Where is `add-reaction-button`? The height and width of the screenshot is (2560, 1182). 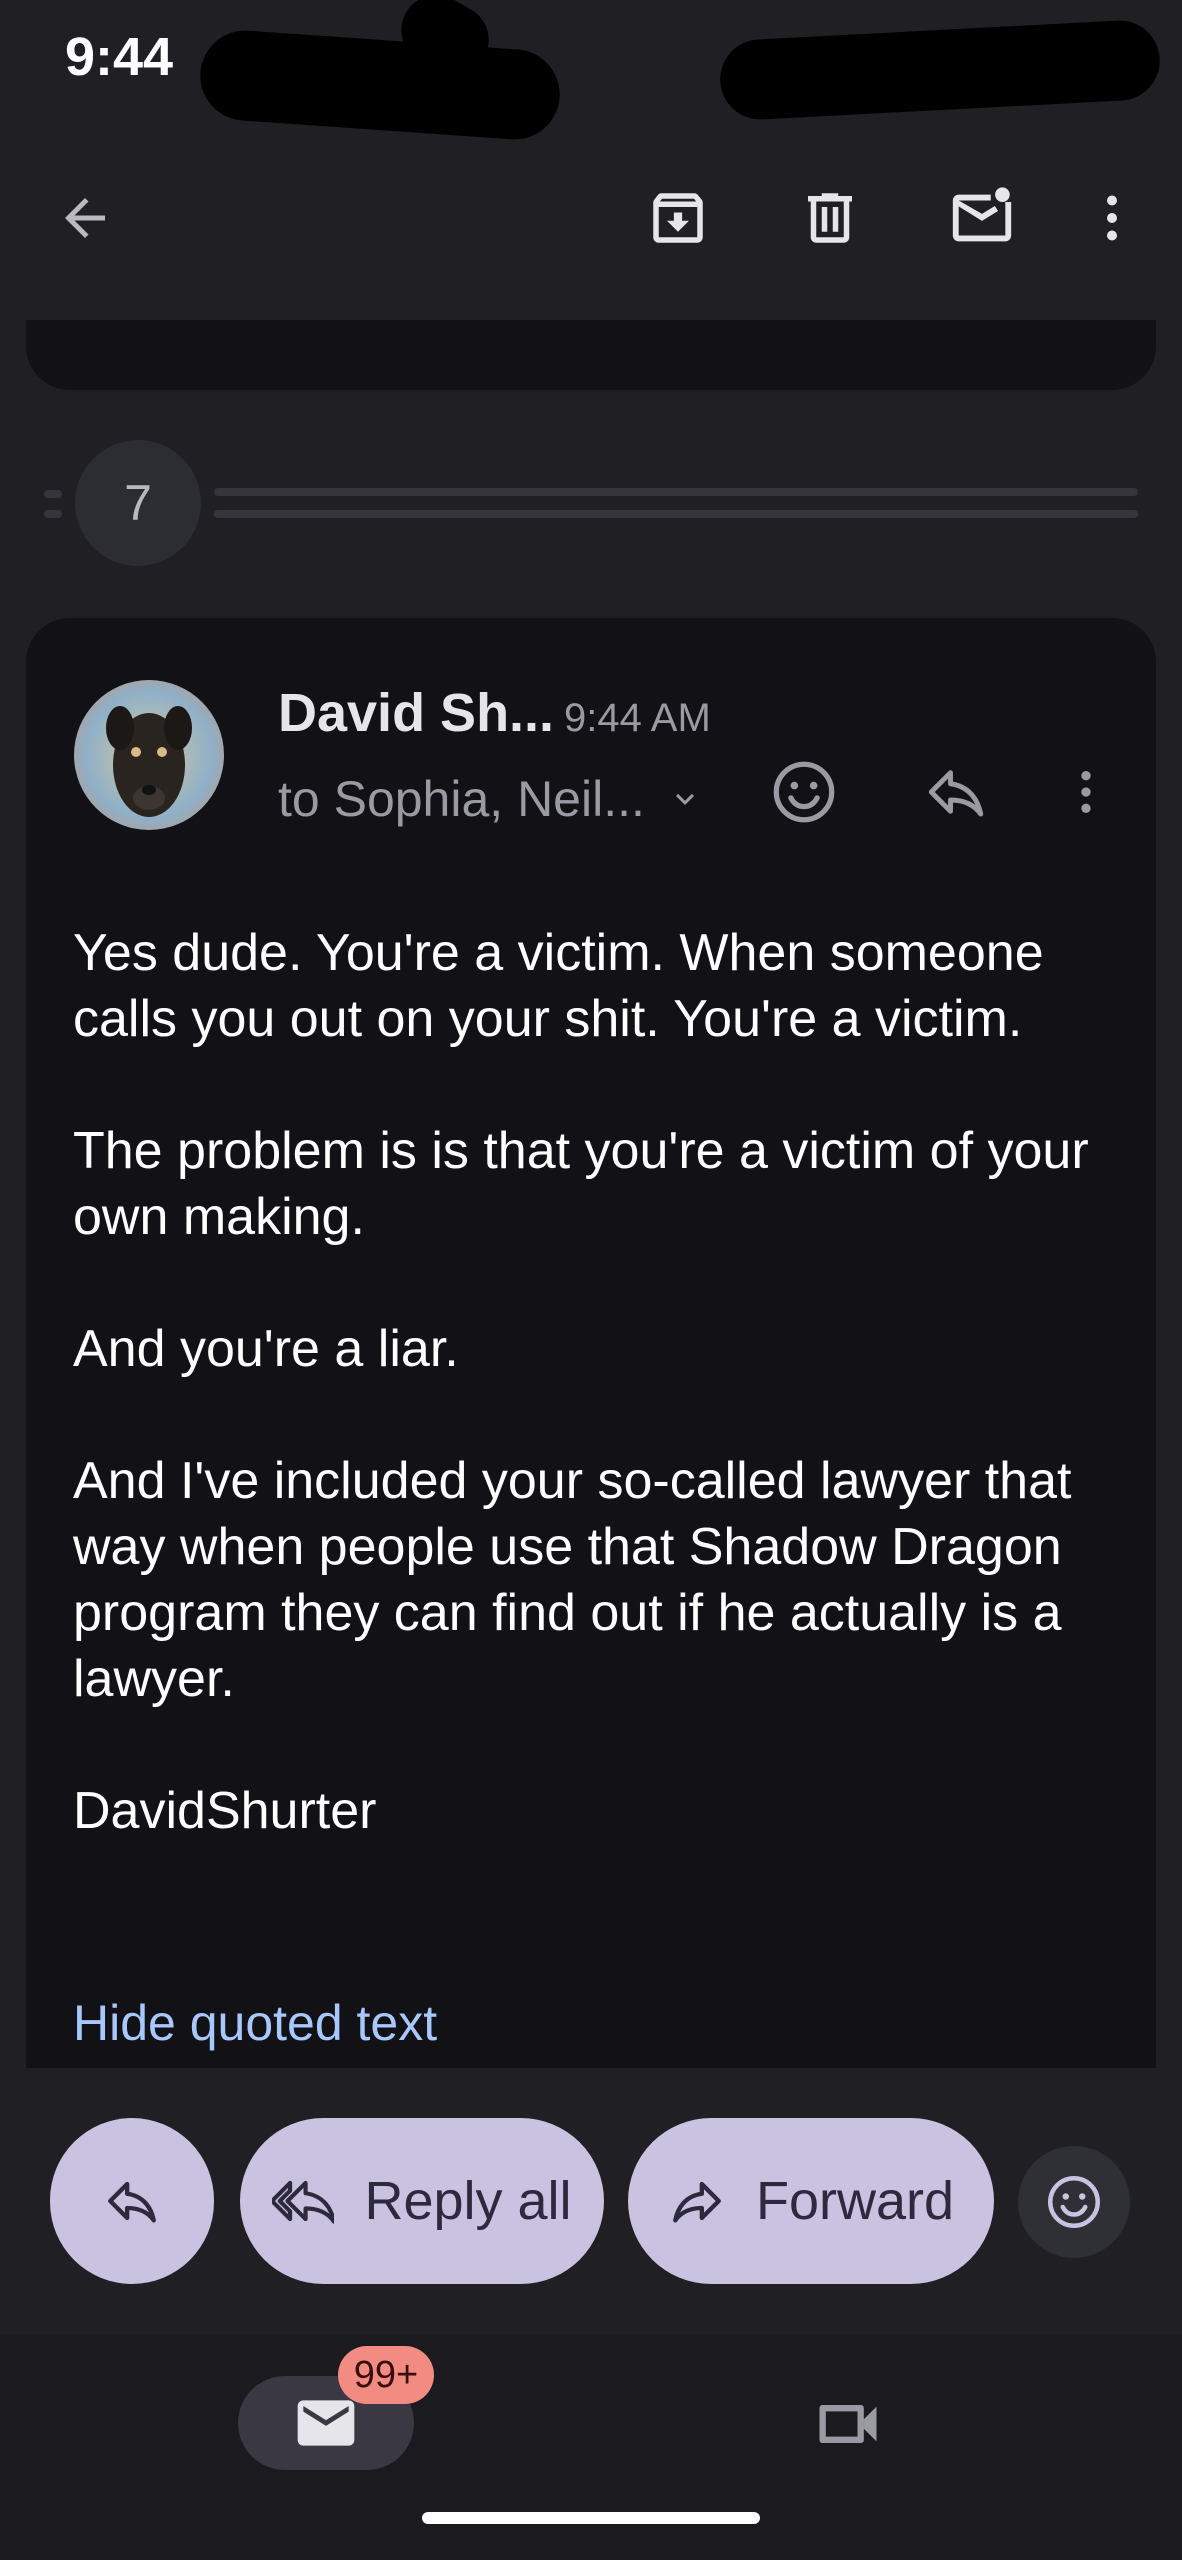 add-reaction-button is located at coordinates (804, 792).